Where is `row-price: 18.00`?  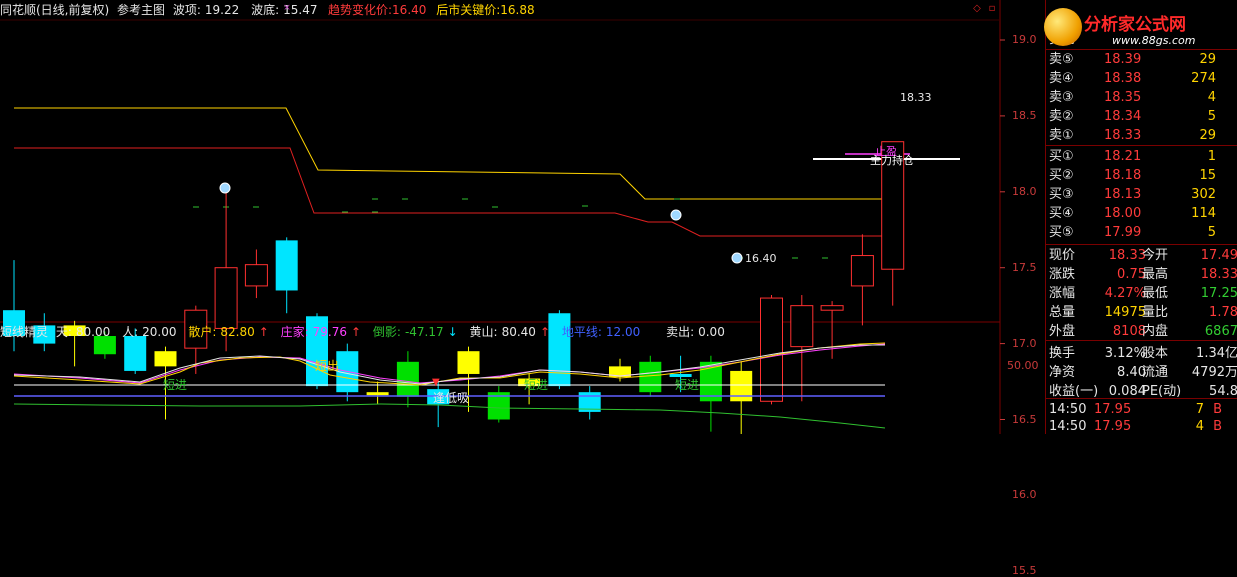
row-price: 18.00 is located at coordinates (1123, 213).